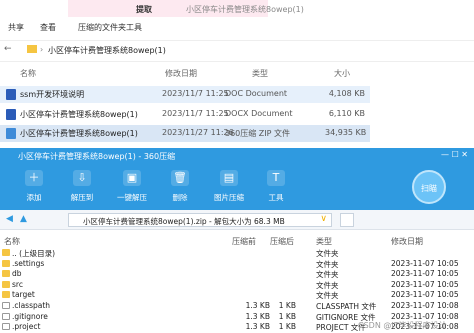 The image size is (474, 333). Describe the element at coordinates (282, 241) in the screenshot. I see `zcol-after: 压缩后` at that location.